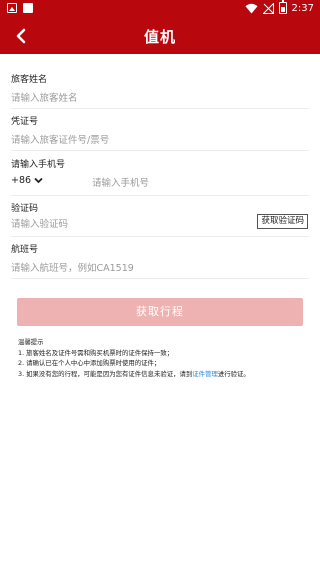 The image size is (320, 569). What do you see at coordinates (25, 209) in the screenshot?
I see `sms-label: 验证码` at bounding box center [25, 209].